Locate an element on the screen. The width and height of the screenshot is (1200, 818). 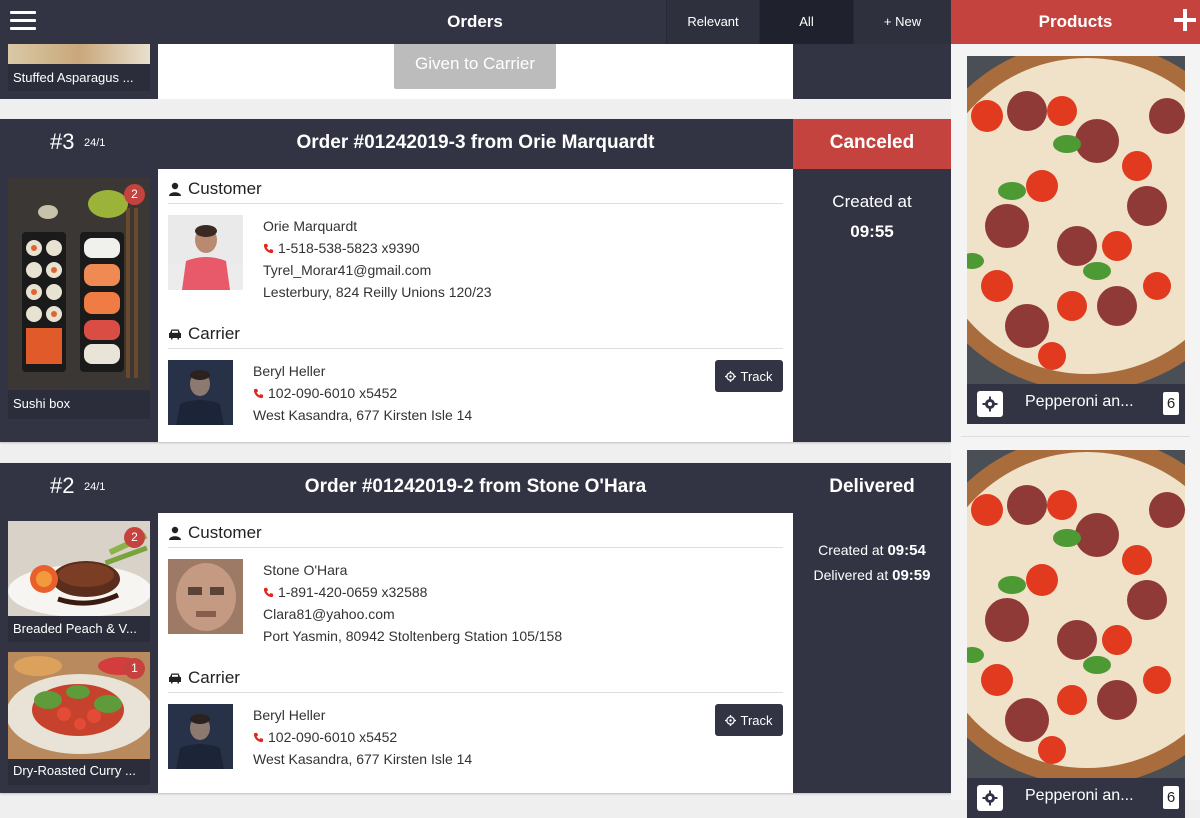
product-divider is located at coordinates (1075, 436).